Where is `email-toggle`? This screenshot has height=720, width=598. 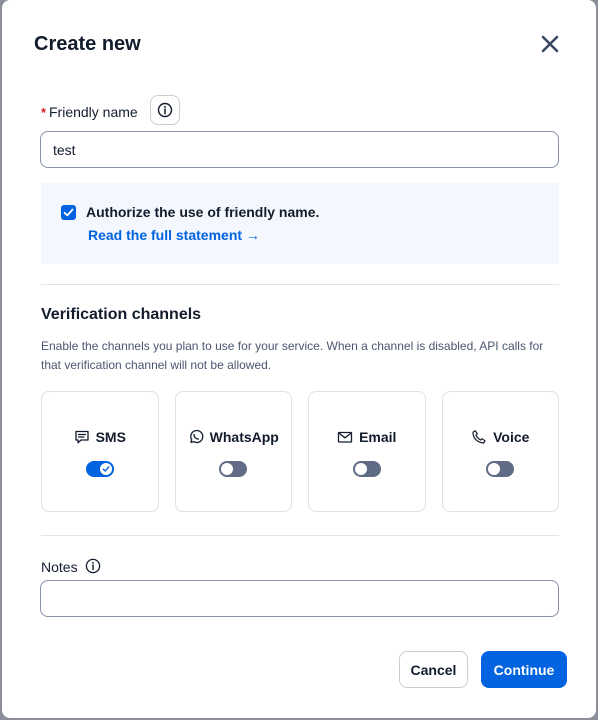 email-toggle is located at coordinates (366, 469).